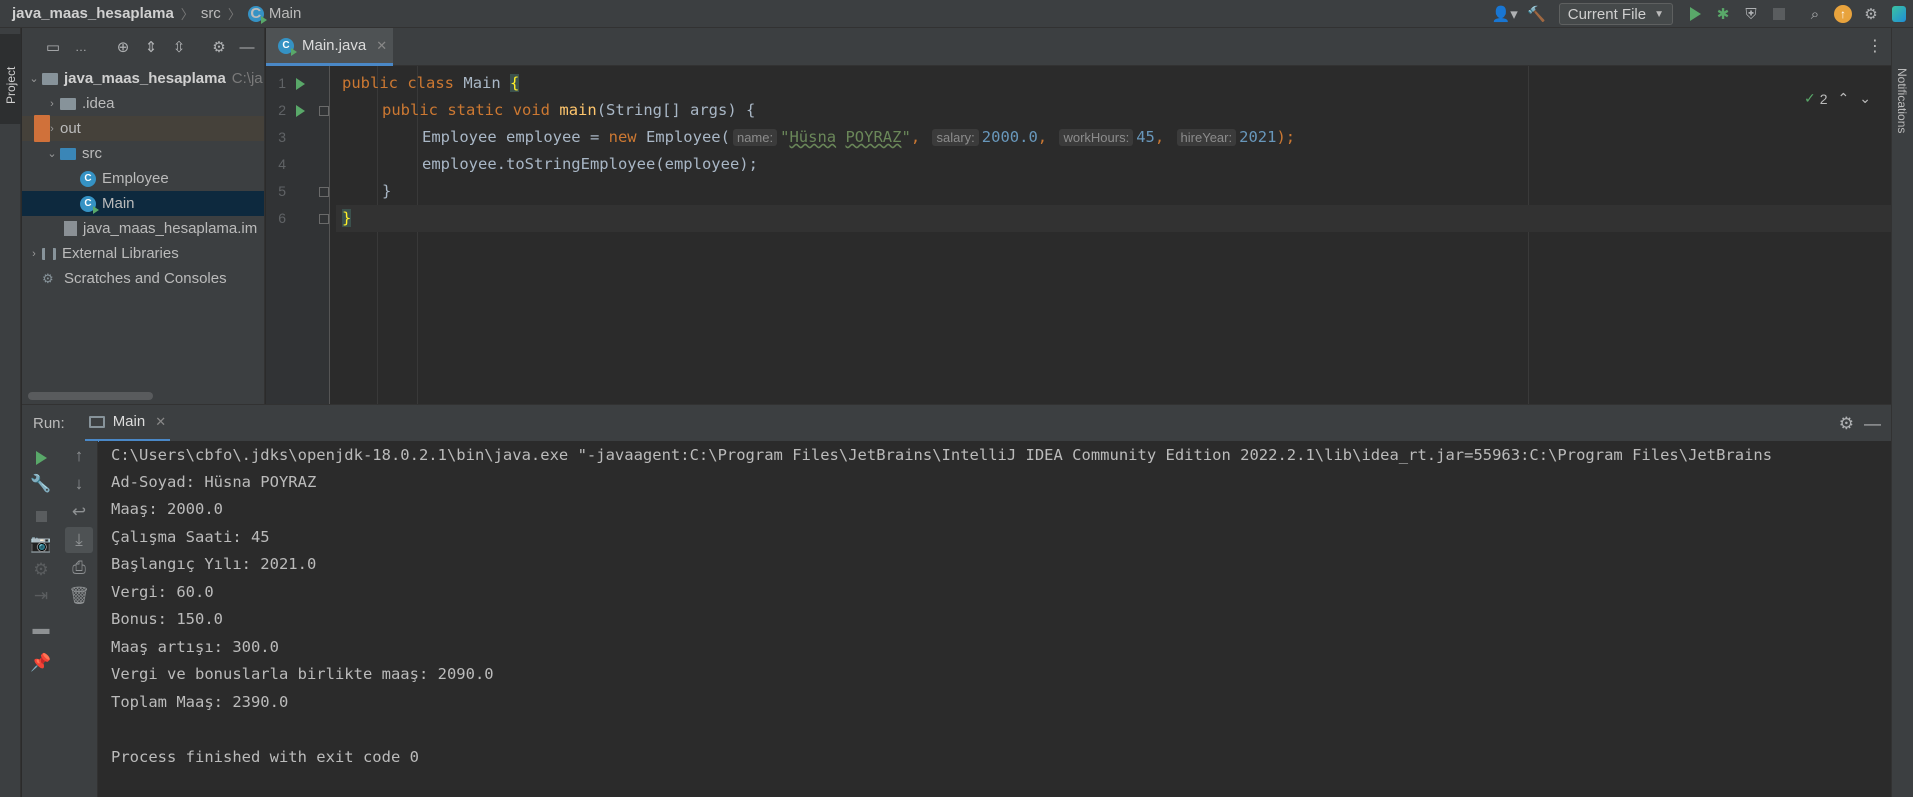 The height and width of the screenshot is (797, 1913). I want to click on horizontal-scrollbar, so click(90, 396).